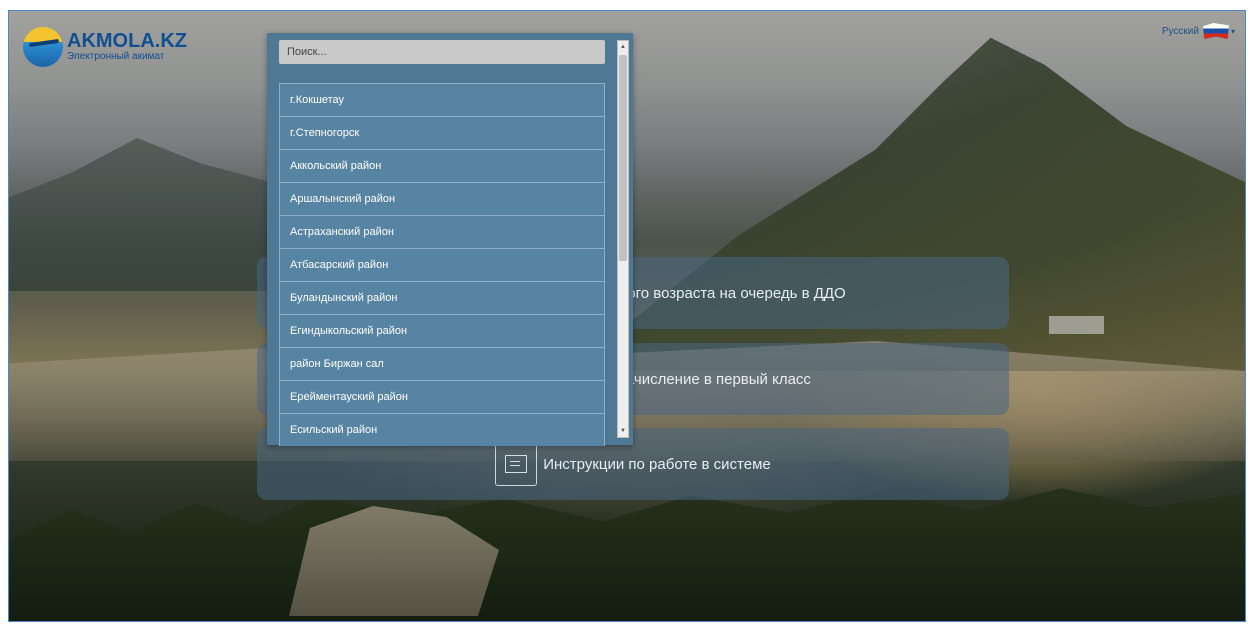  What do you see at coordinates (116, 56) in the screenshot?
I see `logo-subtitle: Электронный акимат` at bounding box center [116, 56].